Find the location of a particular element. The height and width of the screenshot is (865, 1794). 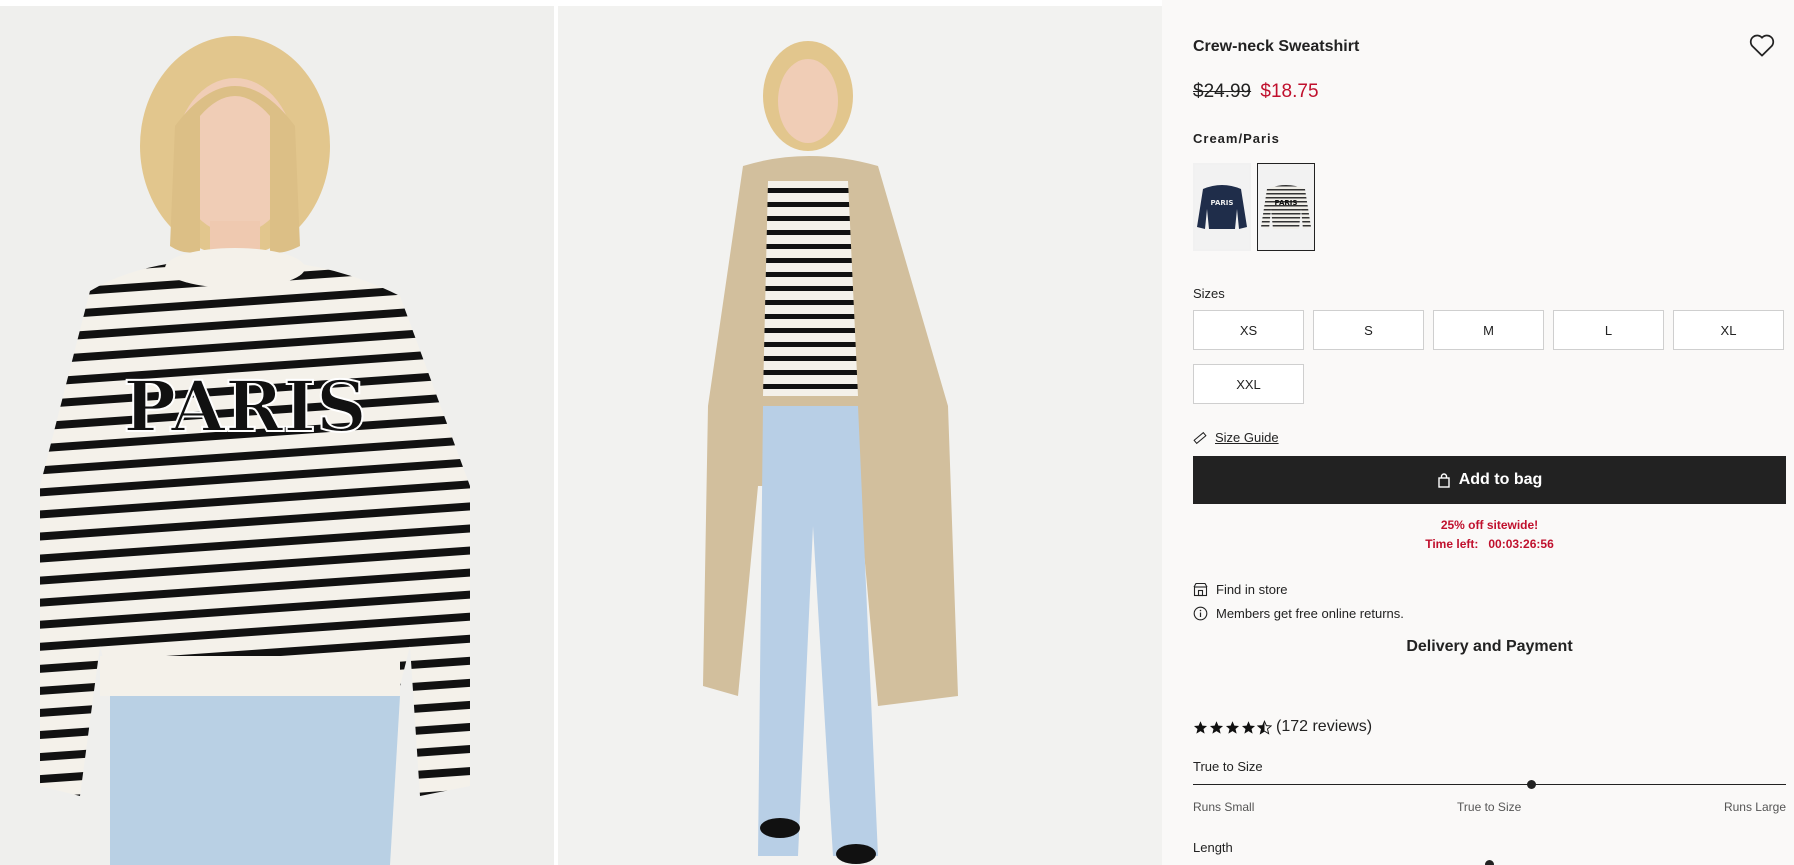

striped-sweatshirt-thumbnail: PARIS is located at coordinates (1286, 207).